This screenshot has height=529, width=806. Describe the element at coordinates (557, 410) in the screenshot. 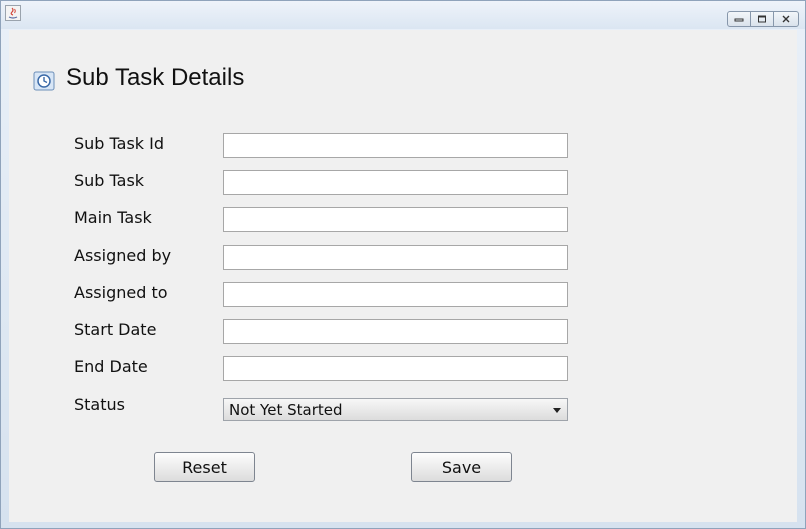

I see `chevron-down-icon` at that location.